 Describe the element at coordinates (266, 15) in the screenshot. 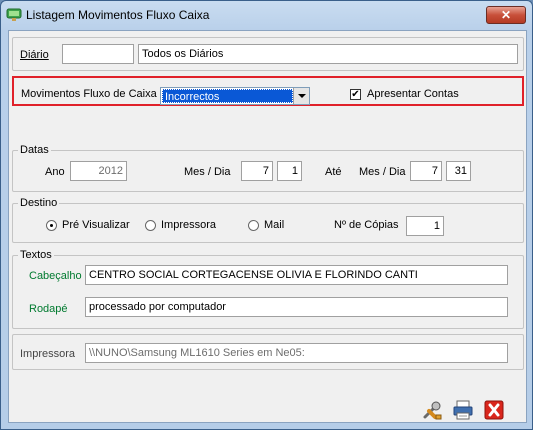

I see `title-bar: Listagem Movimentos Fluxo Caixa ✕` at that location.